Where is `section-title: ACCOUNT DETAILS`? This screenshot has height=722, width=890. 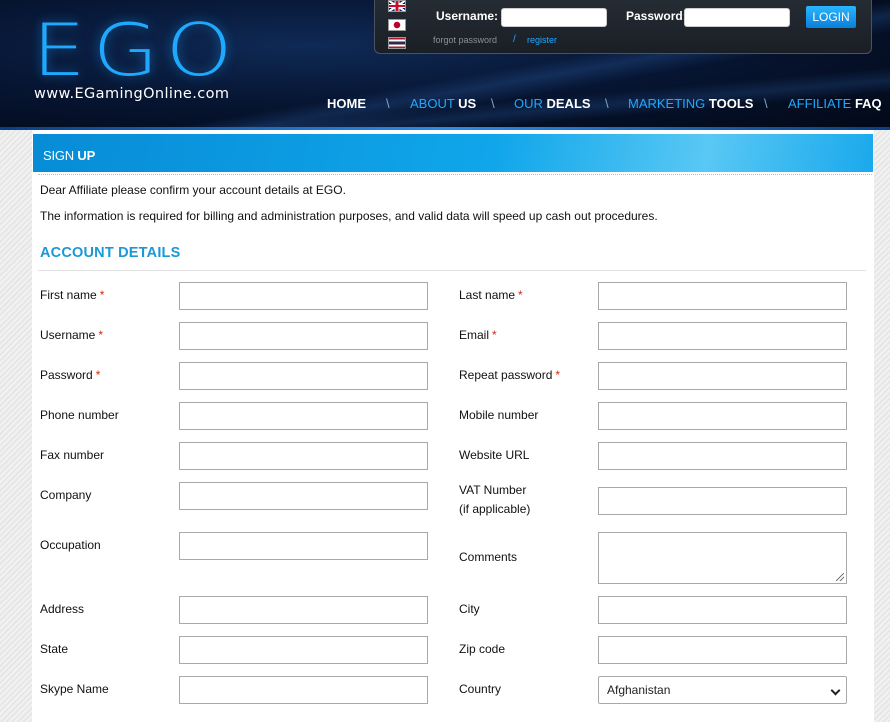
section-title: ACCOUNT DETAILS is located at coordinates (110, 253).